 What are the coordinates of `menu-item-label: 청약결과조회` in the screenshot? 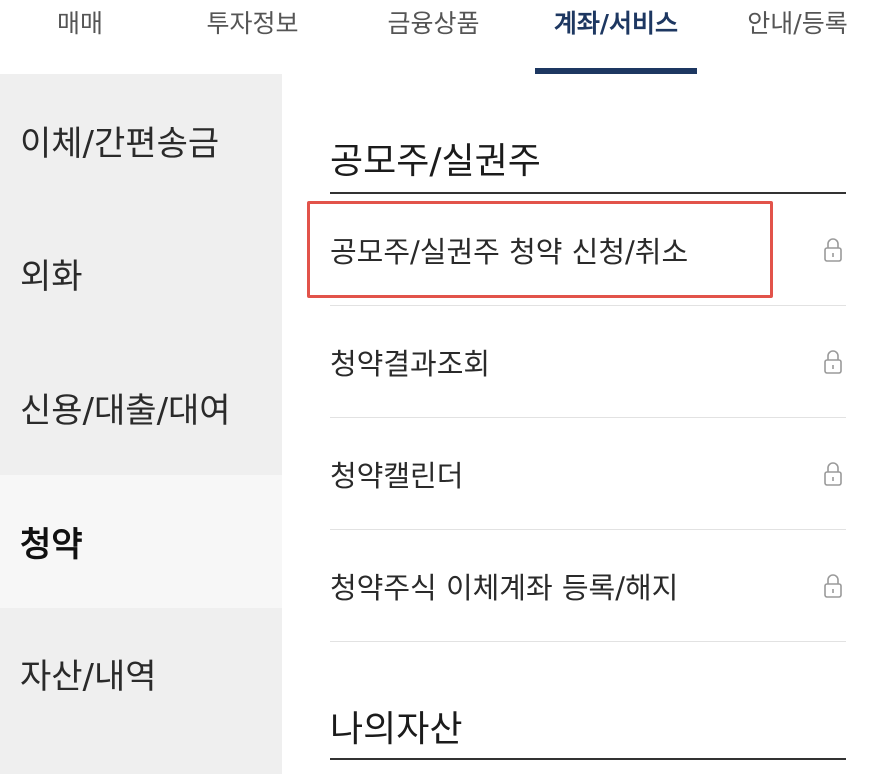 It's located at (410, 363).